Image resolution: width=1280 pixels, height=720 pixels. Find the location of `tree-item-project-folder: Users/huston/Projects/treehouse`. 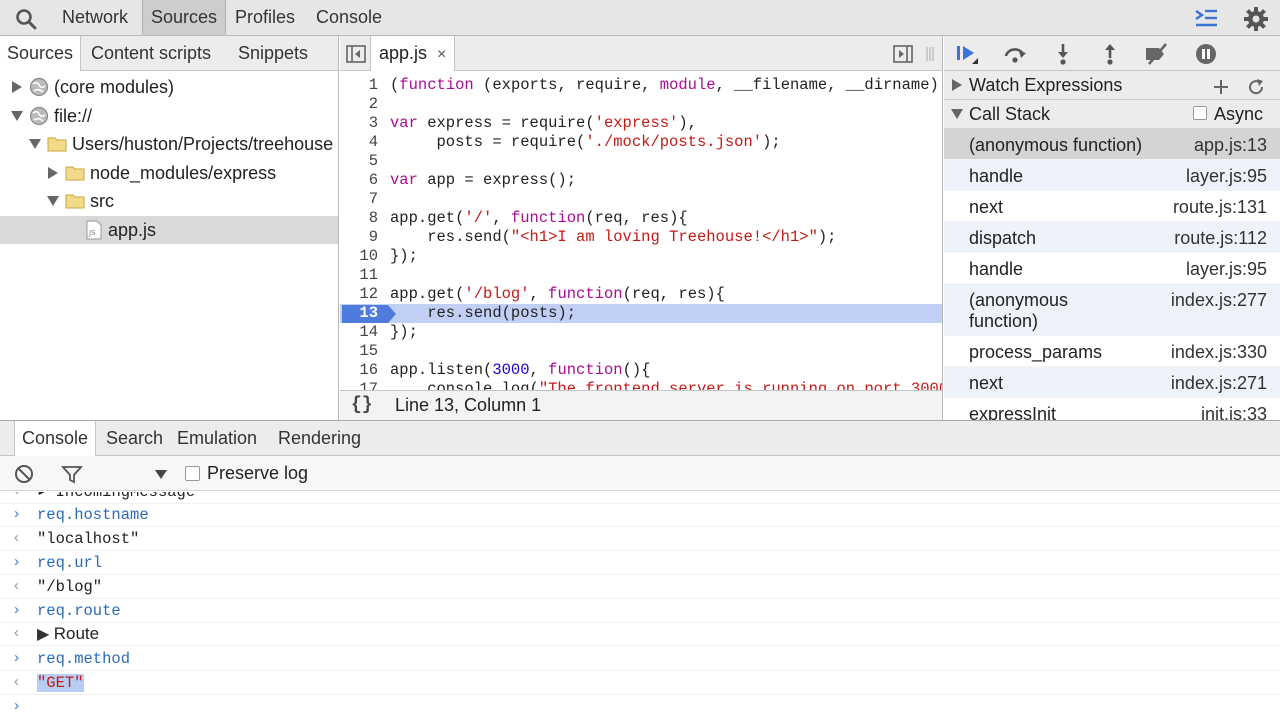

tree-item-project-folder: Users/huston/Projects/treehouse is located at coordinates (169, 144).